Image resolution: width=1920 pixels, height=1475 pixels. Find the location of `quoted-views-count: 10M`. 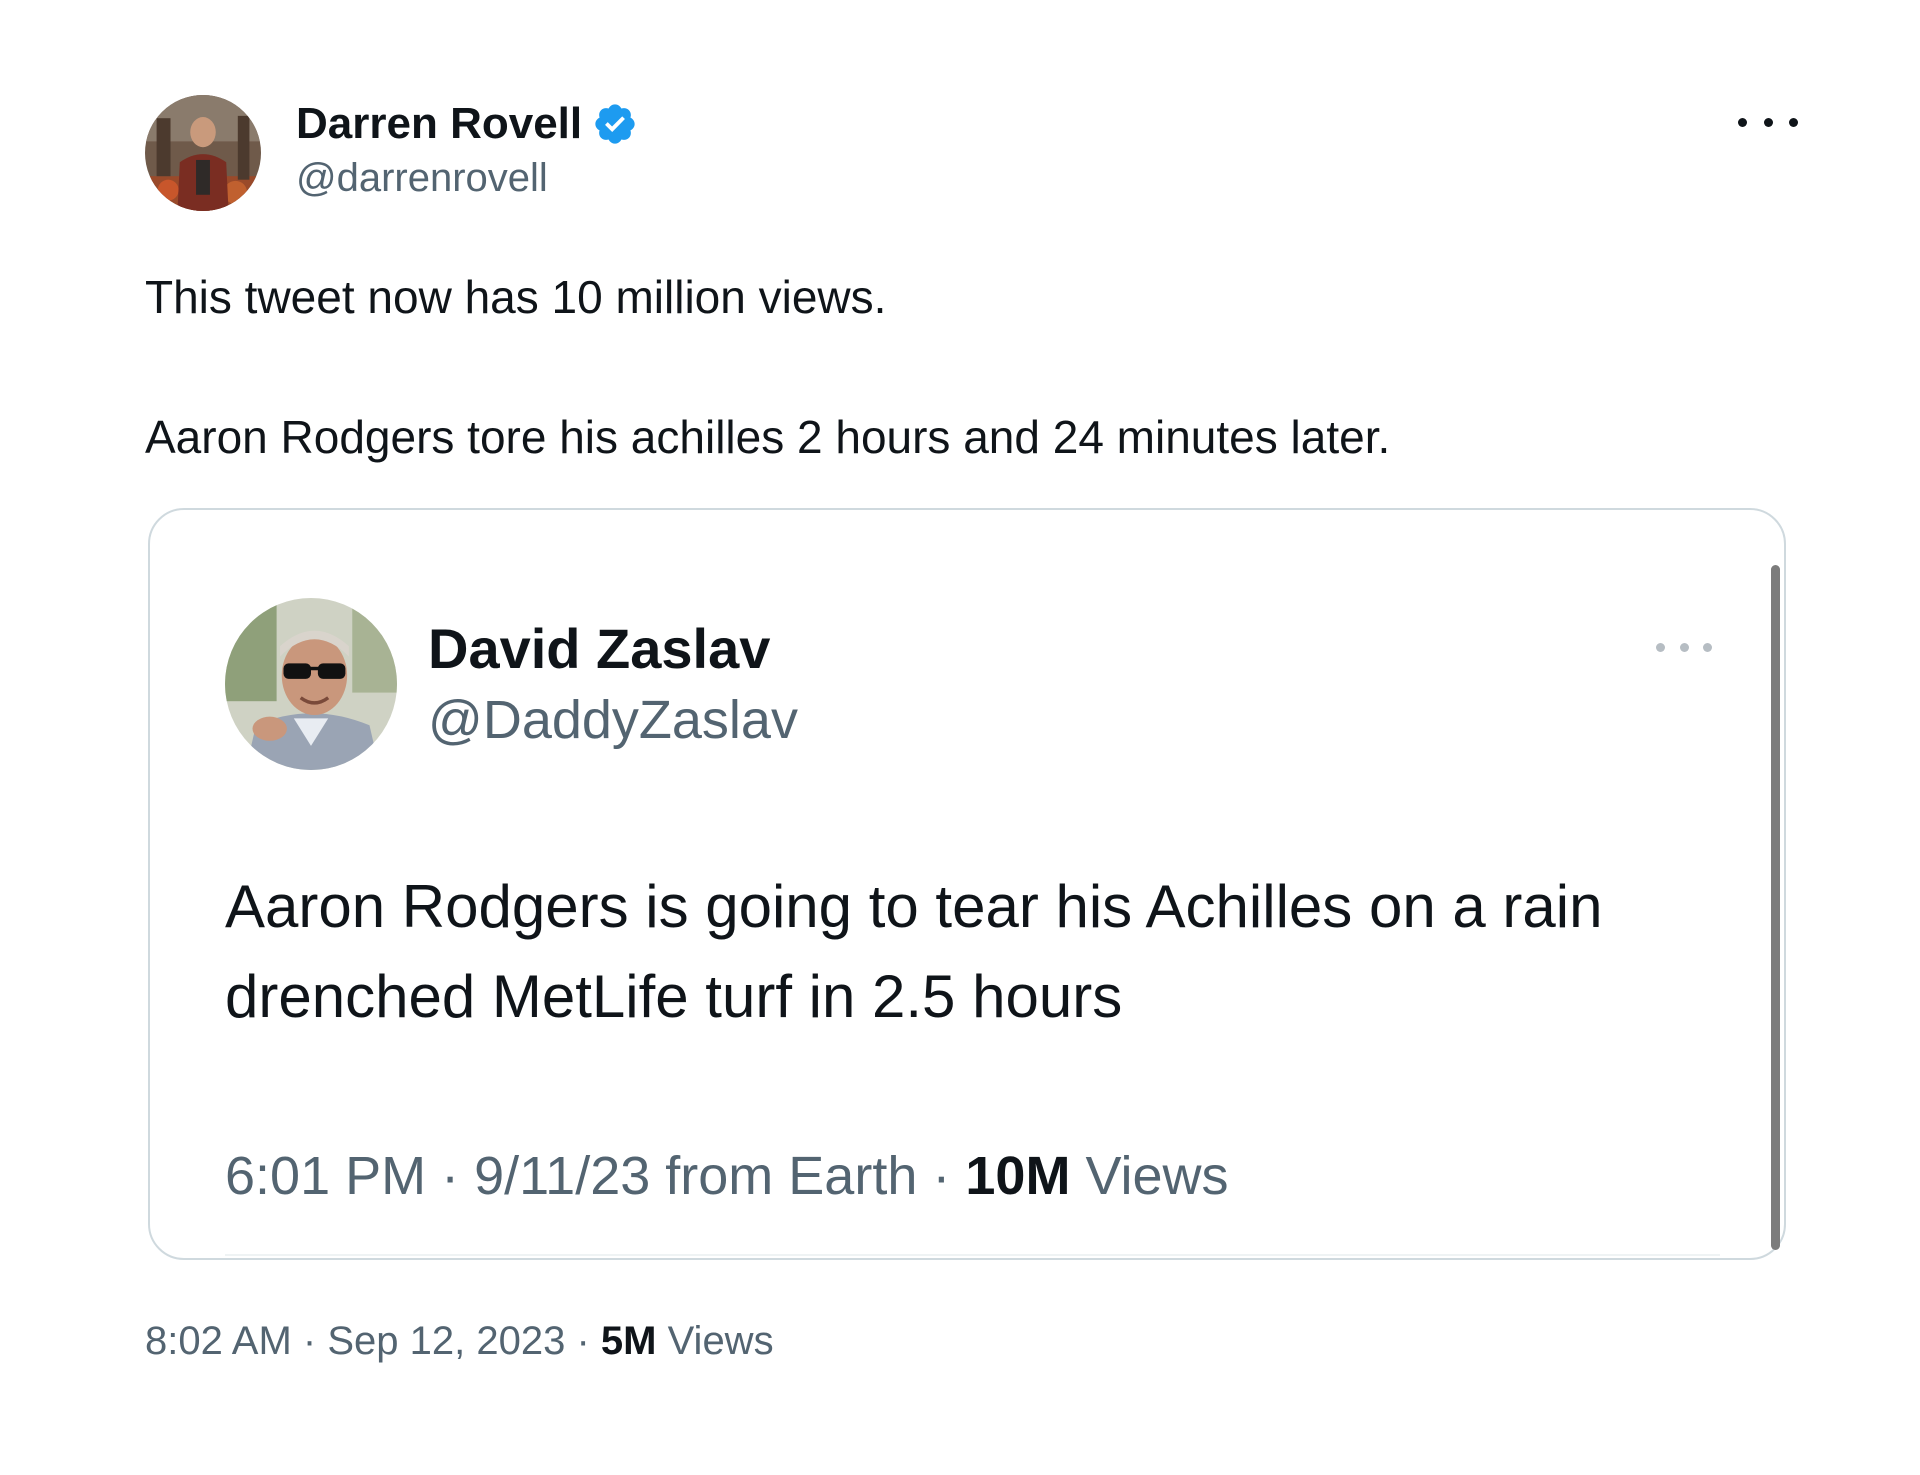

quoted-views-count: 10M is located at coordinates (1018, 1176).